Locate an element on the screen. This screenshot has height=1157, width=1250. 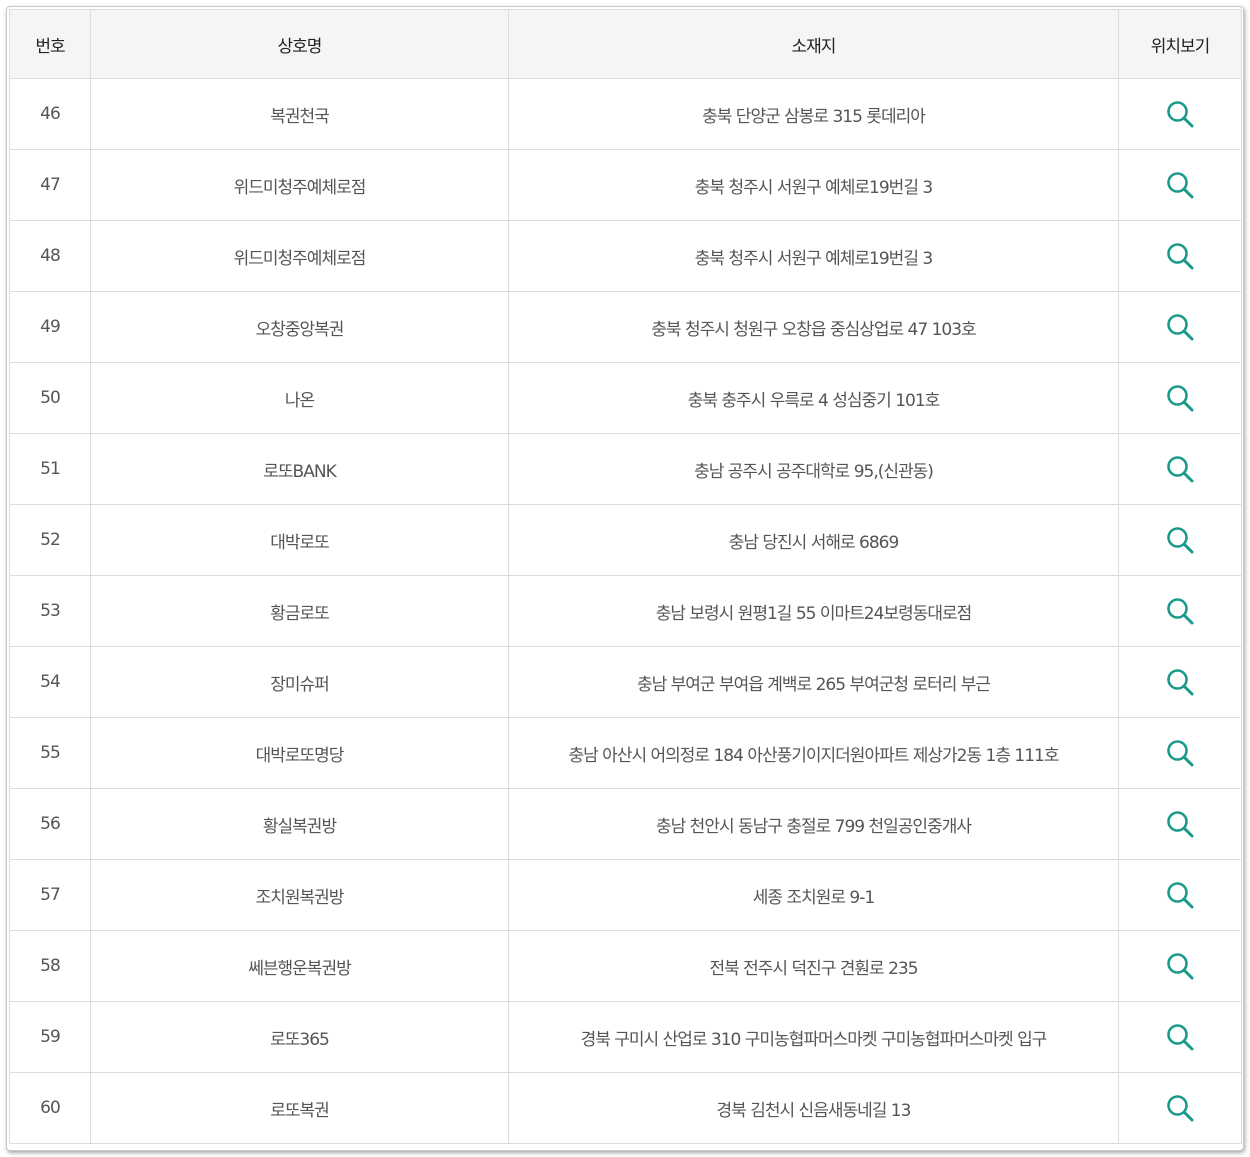
row-store-name: 오창중앙복권 is located at coordinates (299, 327).